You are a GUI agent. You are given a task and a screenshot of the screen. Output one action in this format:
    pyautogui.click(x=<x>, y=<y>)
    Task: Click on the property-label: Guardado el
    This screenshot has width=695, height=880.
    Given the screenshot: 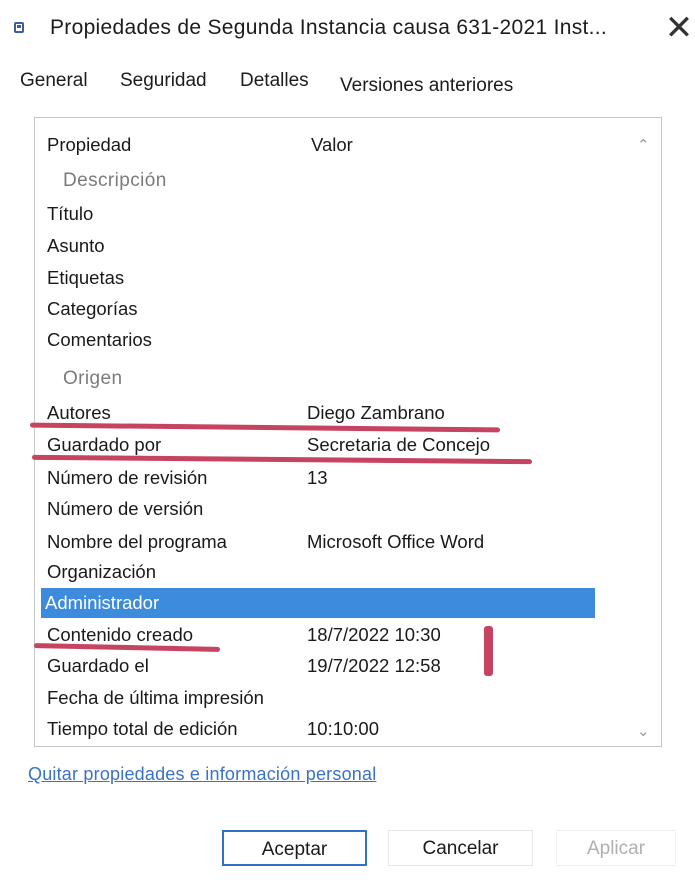 What is the action you would take?
    pyautogui.click(x=98, y=665)
    